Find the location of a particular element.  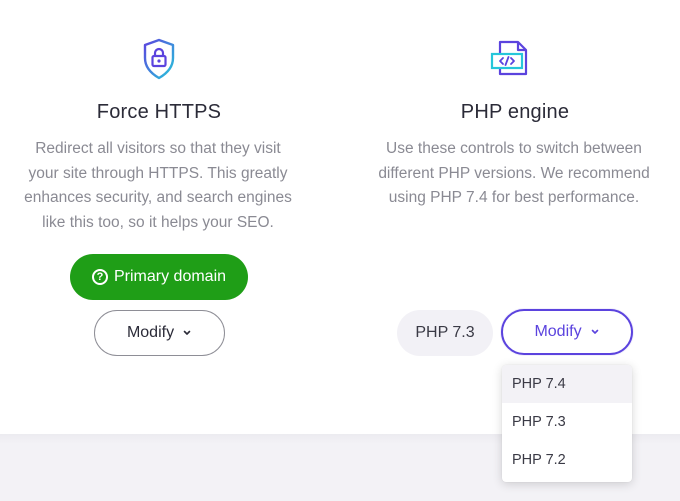

php-modify-button: Modify is located at coordinates (567, 332).